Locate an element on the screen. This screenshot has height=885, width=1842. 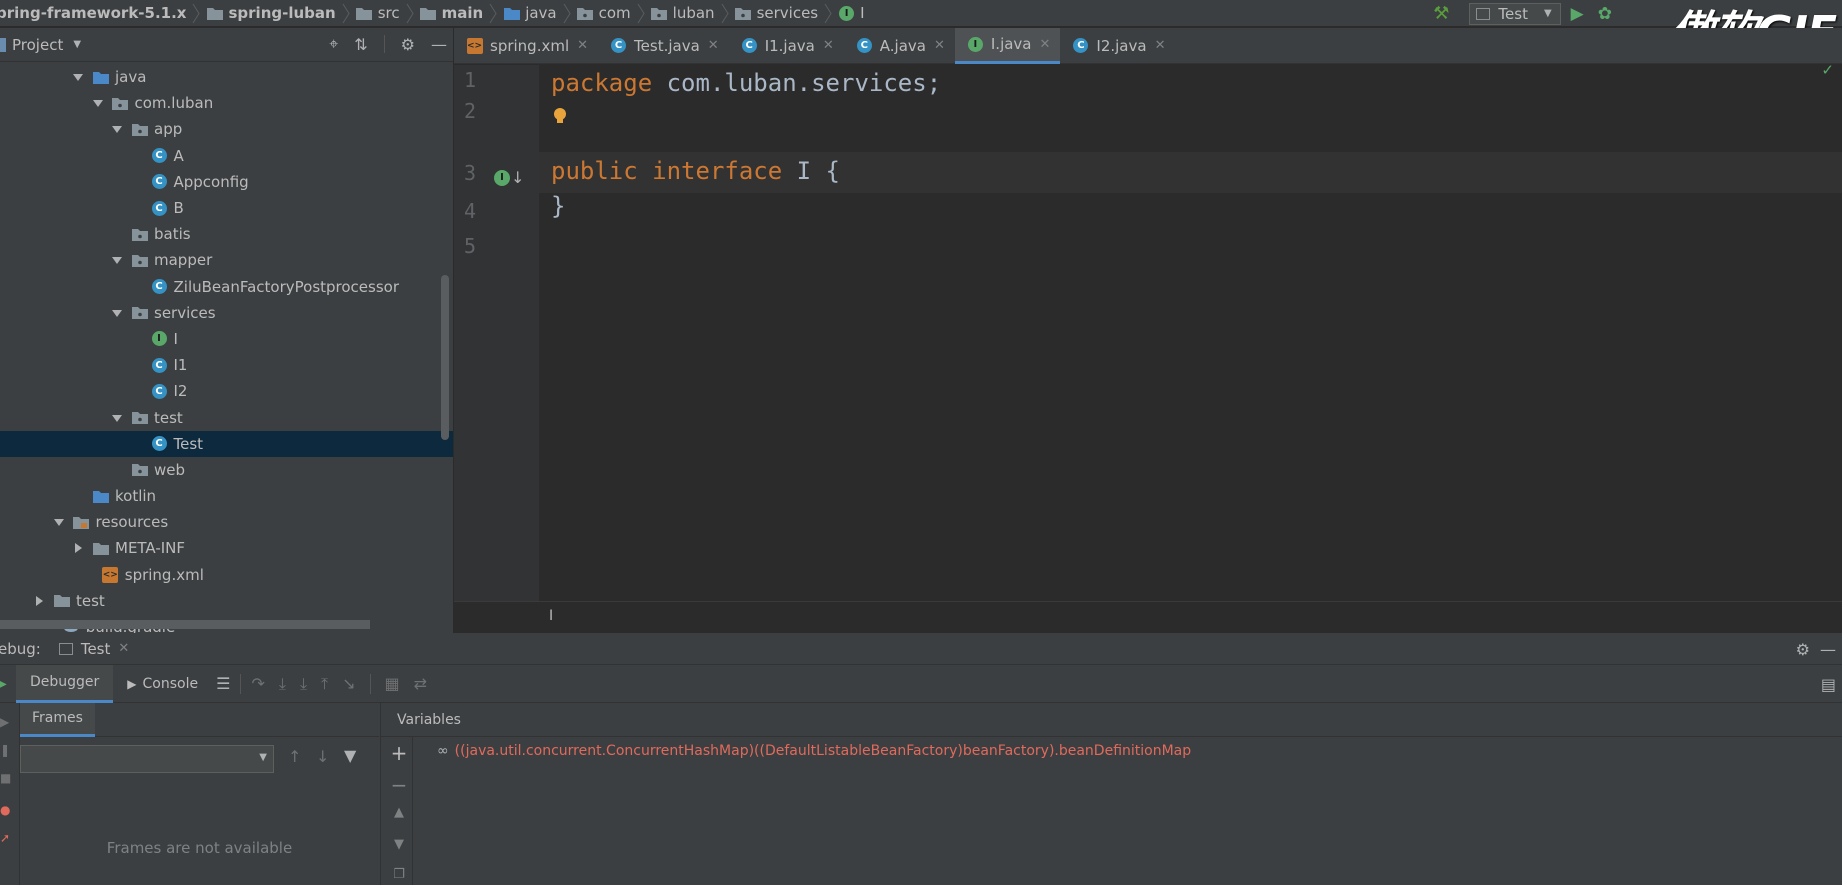
evaluate-expression-icon: ▦ is located at coordinates (392, 683).